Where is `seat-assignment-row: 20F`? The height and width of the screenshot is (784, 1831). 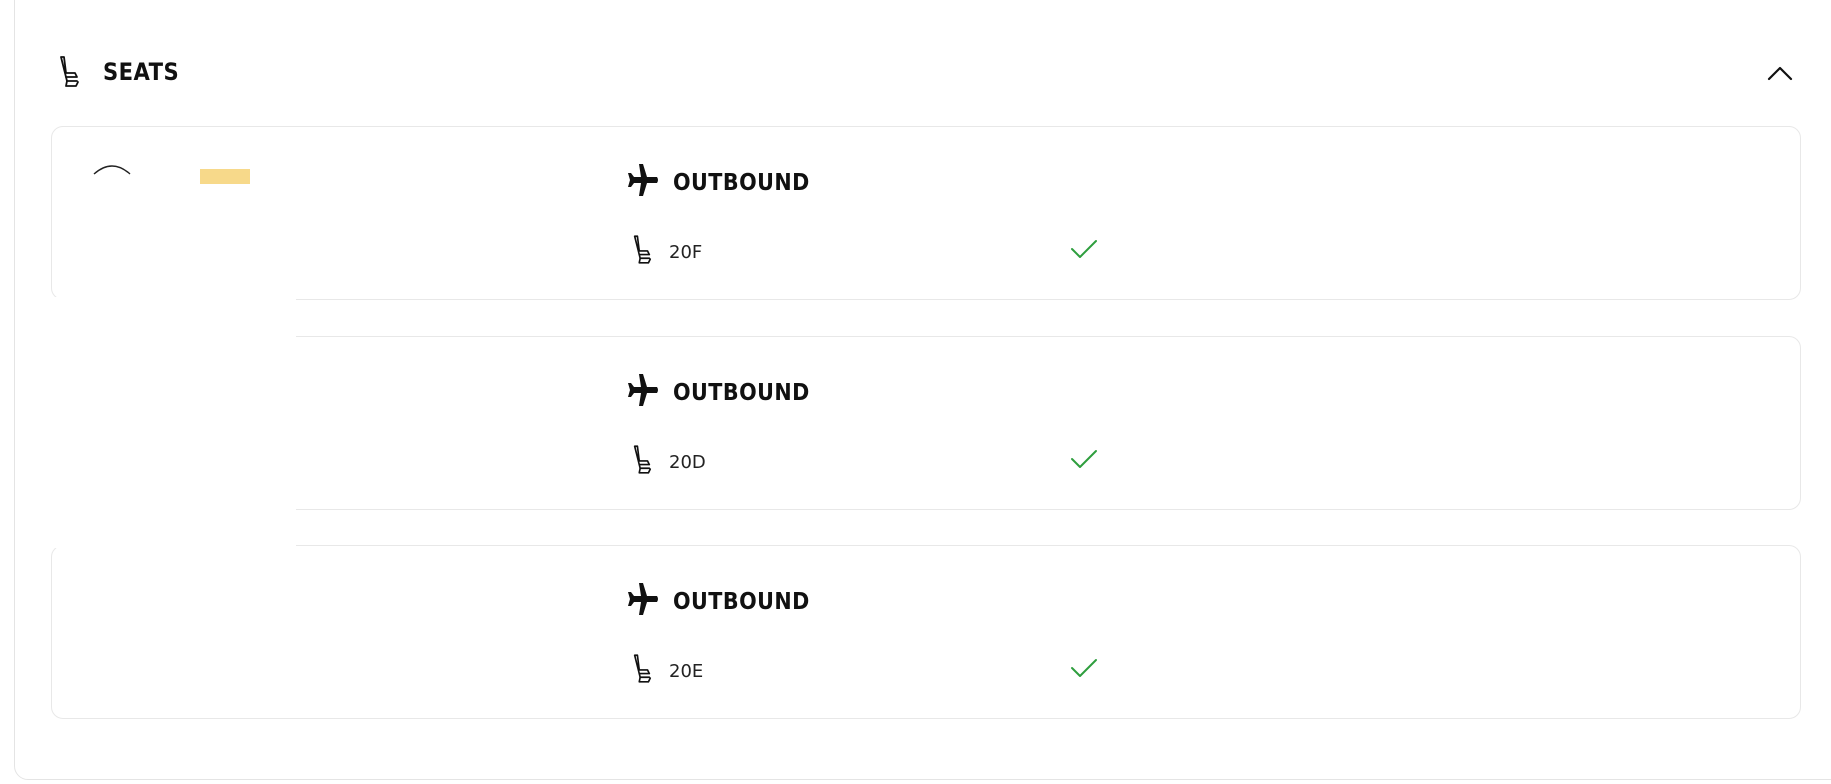
seat-assignment-row: 20F is located at coordinates (666, 252).